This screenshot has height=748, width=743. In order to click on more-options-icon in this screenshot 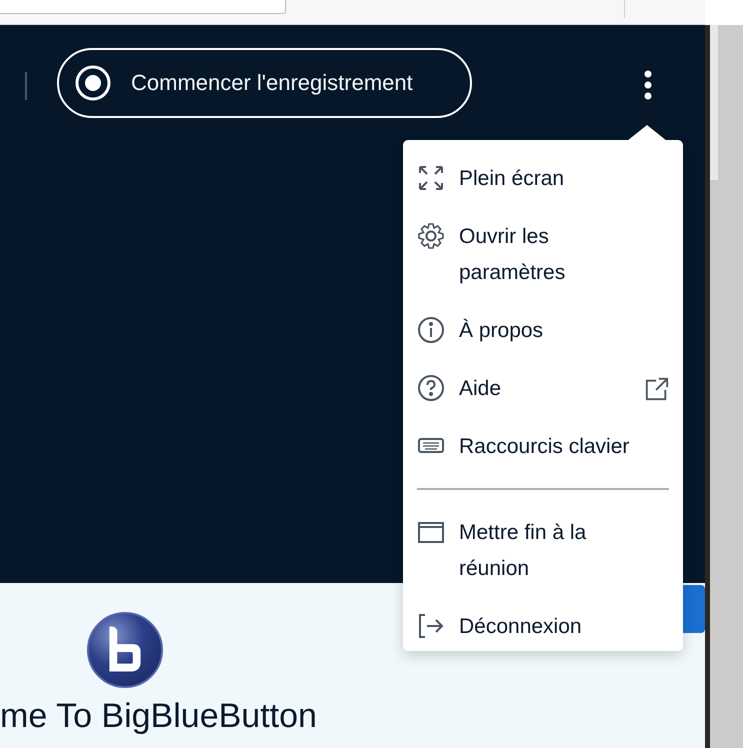, I will do `click(648, 85)`.